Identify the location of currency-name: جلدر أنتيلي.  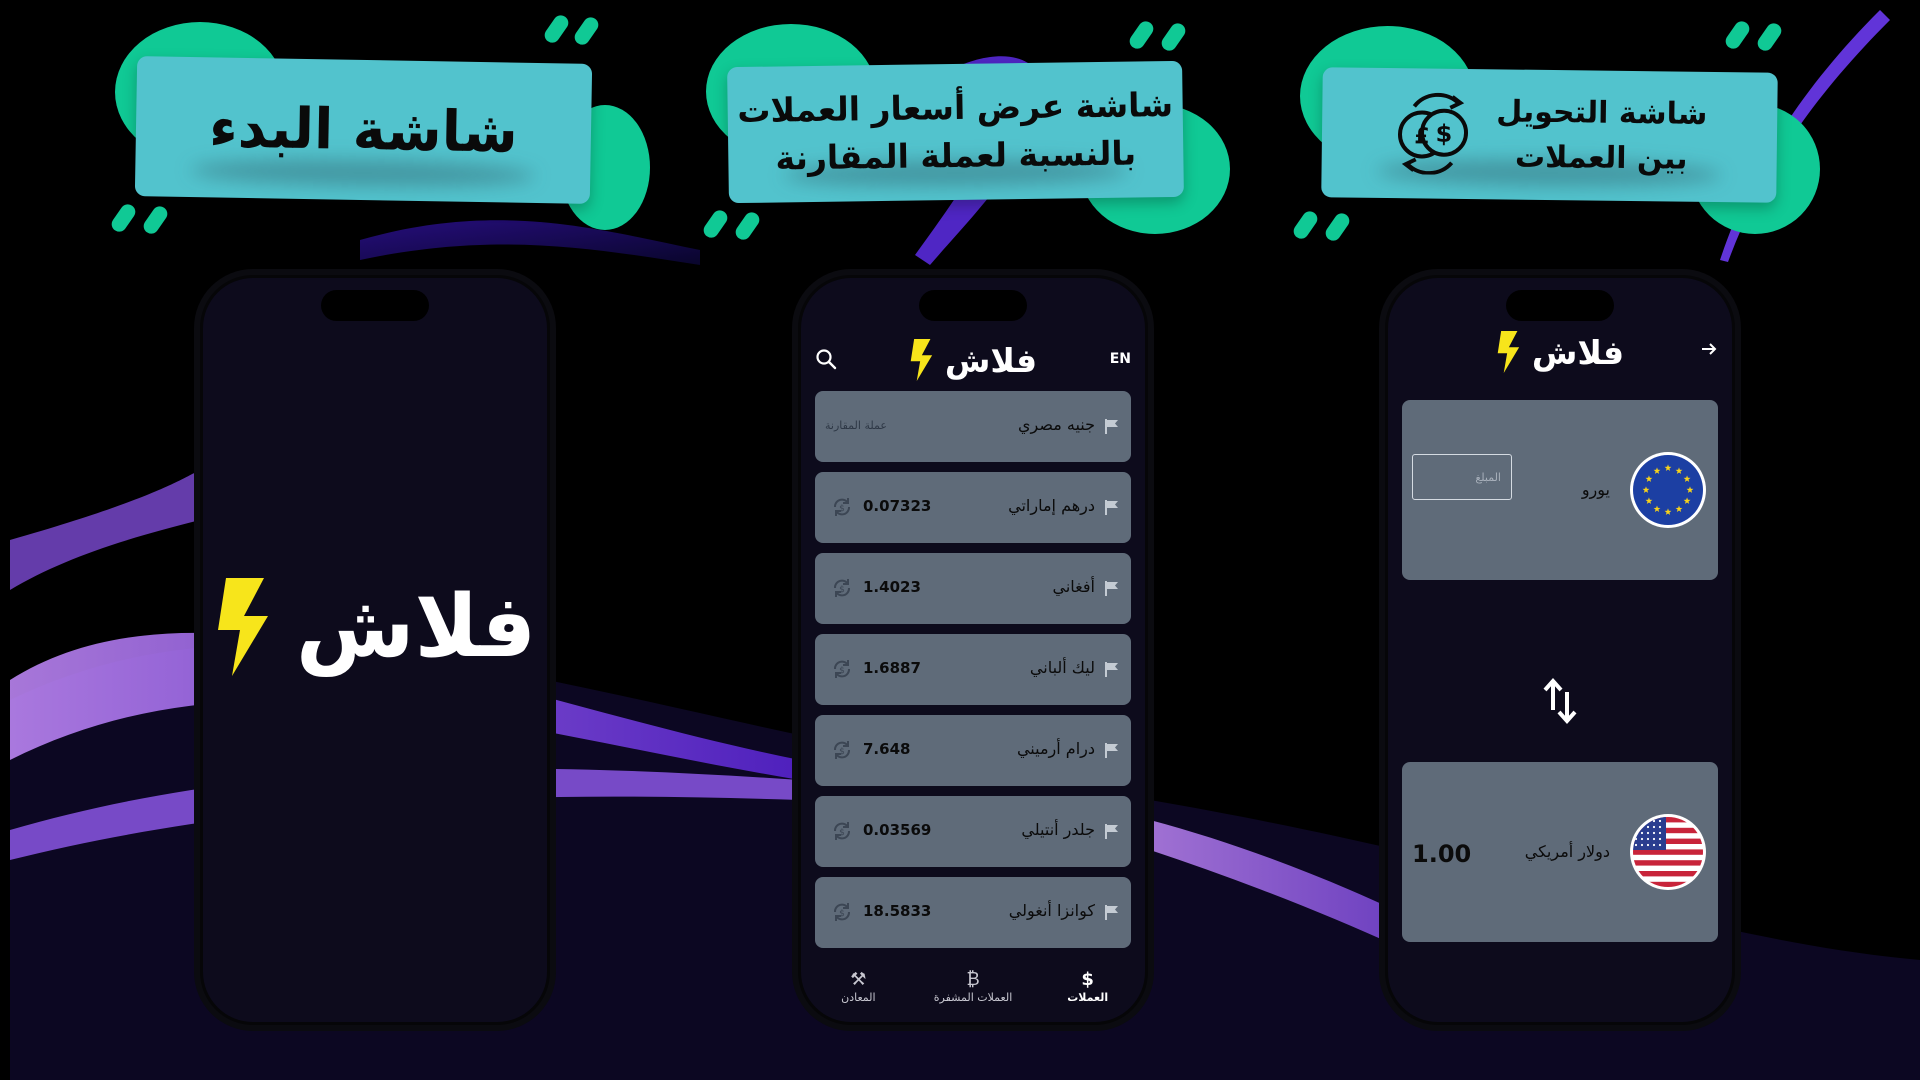
(1058, 829).